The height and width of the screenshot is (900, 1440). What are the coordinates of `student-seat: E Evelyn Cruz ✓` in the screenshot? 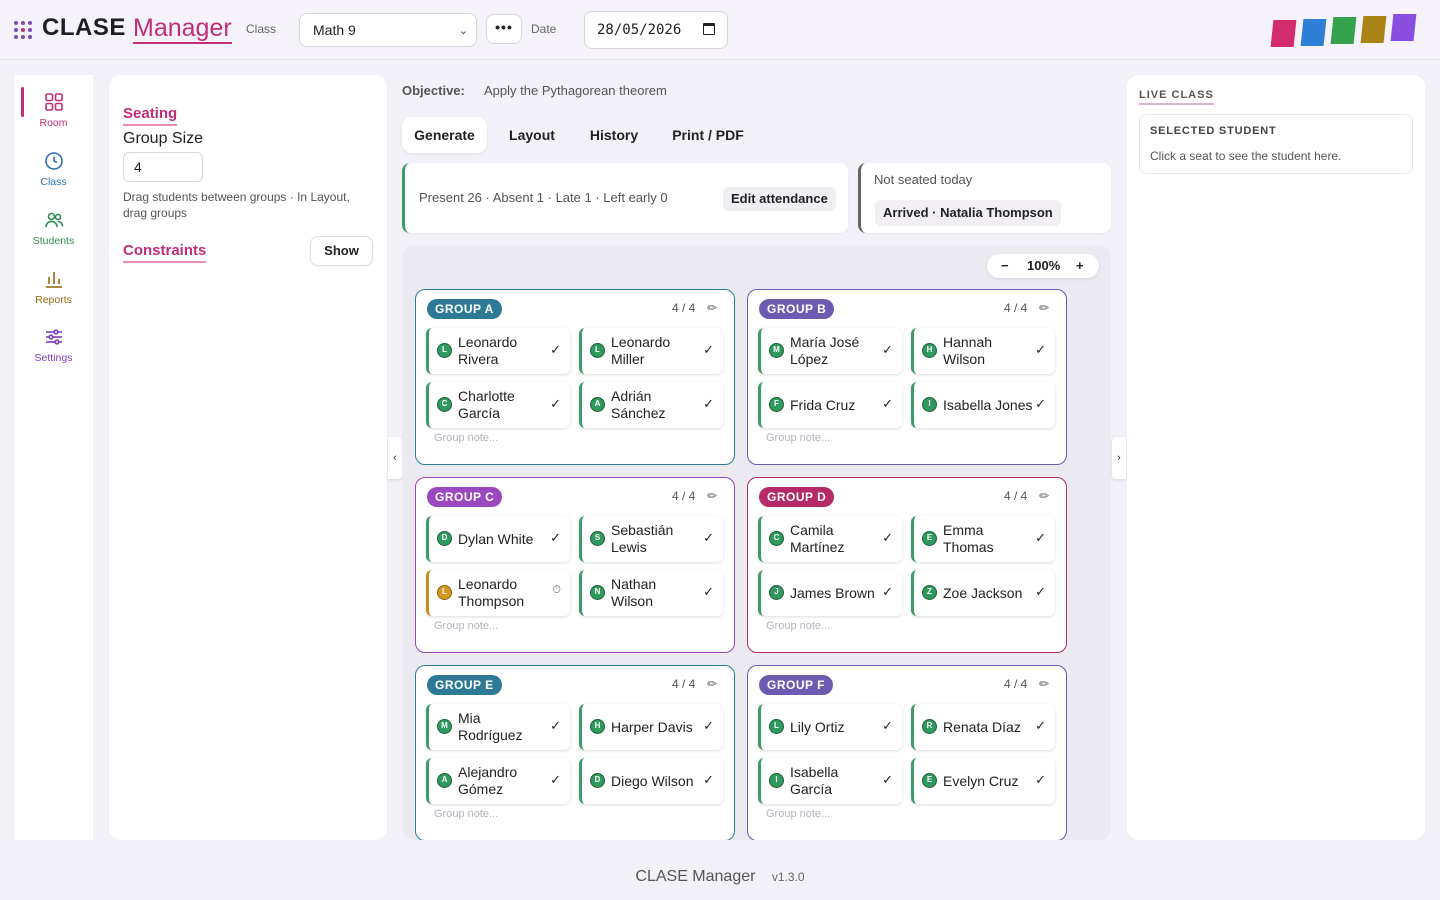 It's located at (983, 781).